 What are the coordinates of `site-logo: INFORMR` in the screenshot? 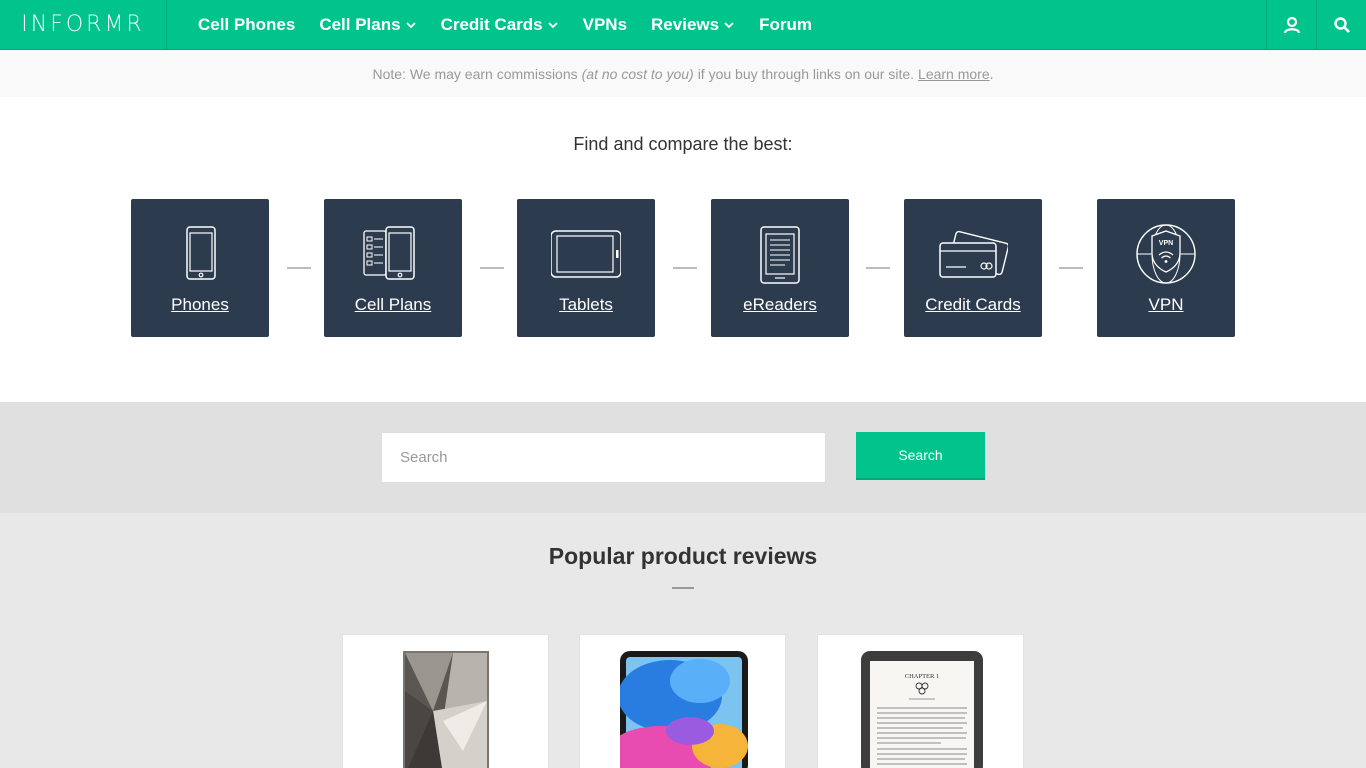 It's located at (83, 24).